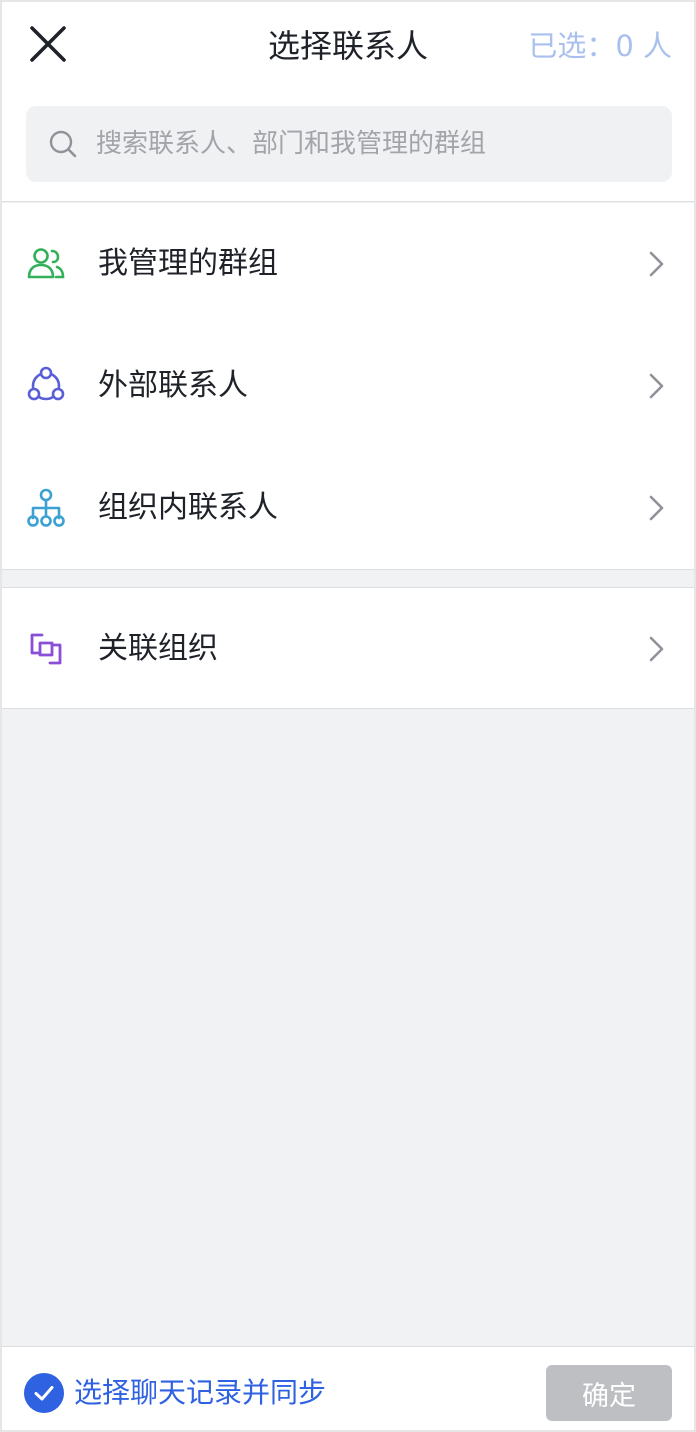  What do you see at coordinates (173, 385) in the screenshot?
I see `list-item-label: 外部联系人` at bounding box center [173, 385].